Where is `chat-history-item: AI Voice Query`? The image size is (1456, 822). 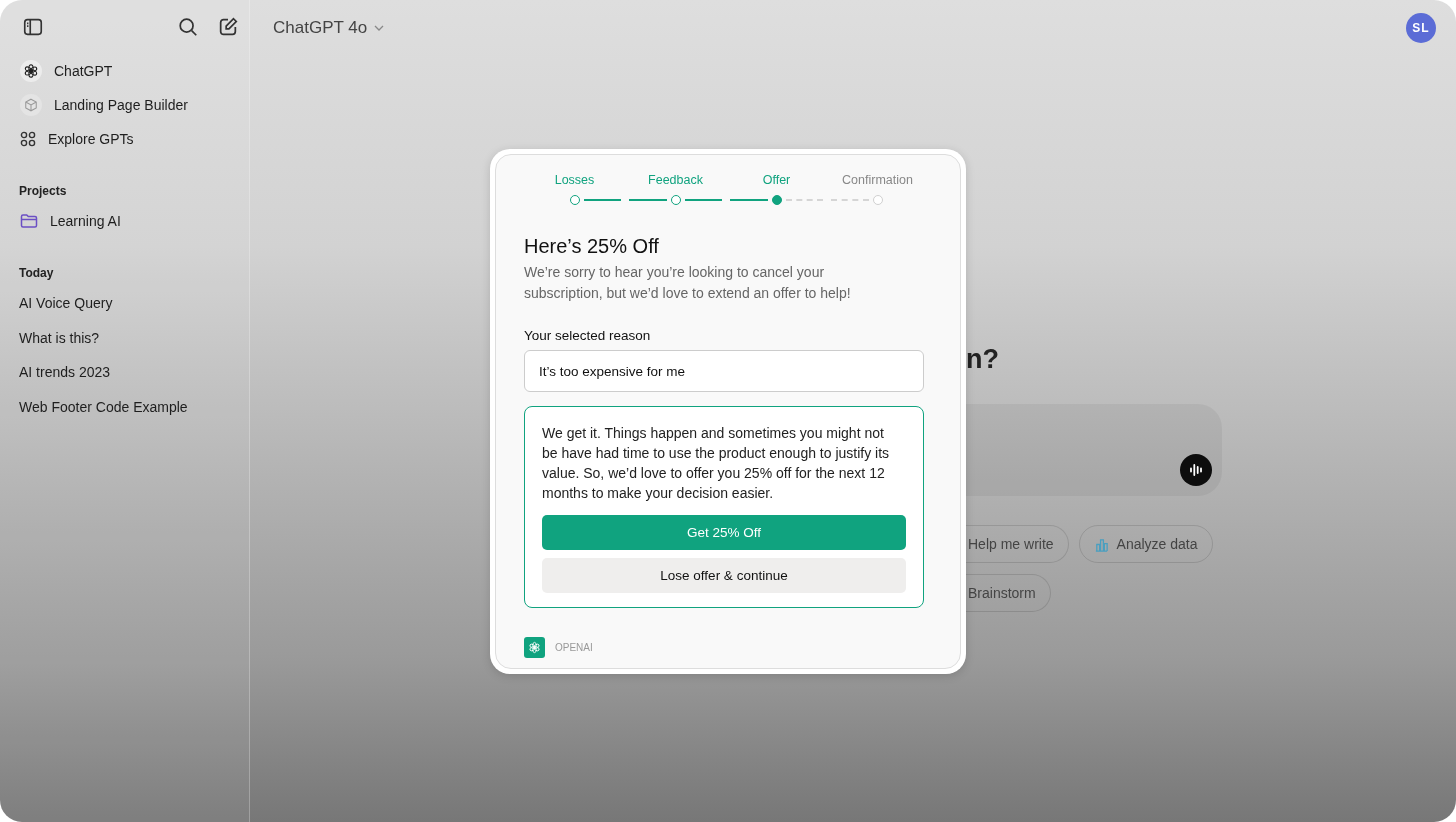 chat-history-item: AI Voice Query is located at coordinates (129, 303).